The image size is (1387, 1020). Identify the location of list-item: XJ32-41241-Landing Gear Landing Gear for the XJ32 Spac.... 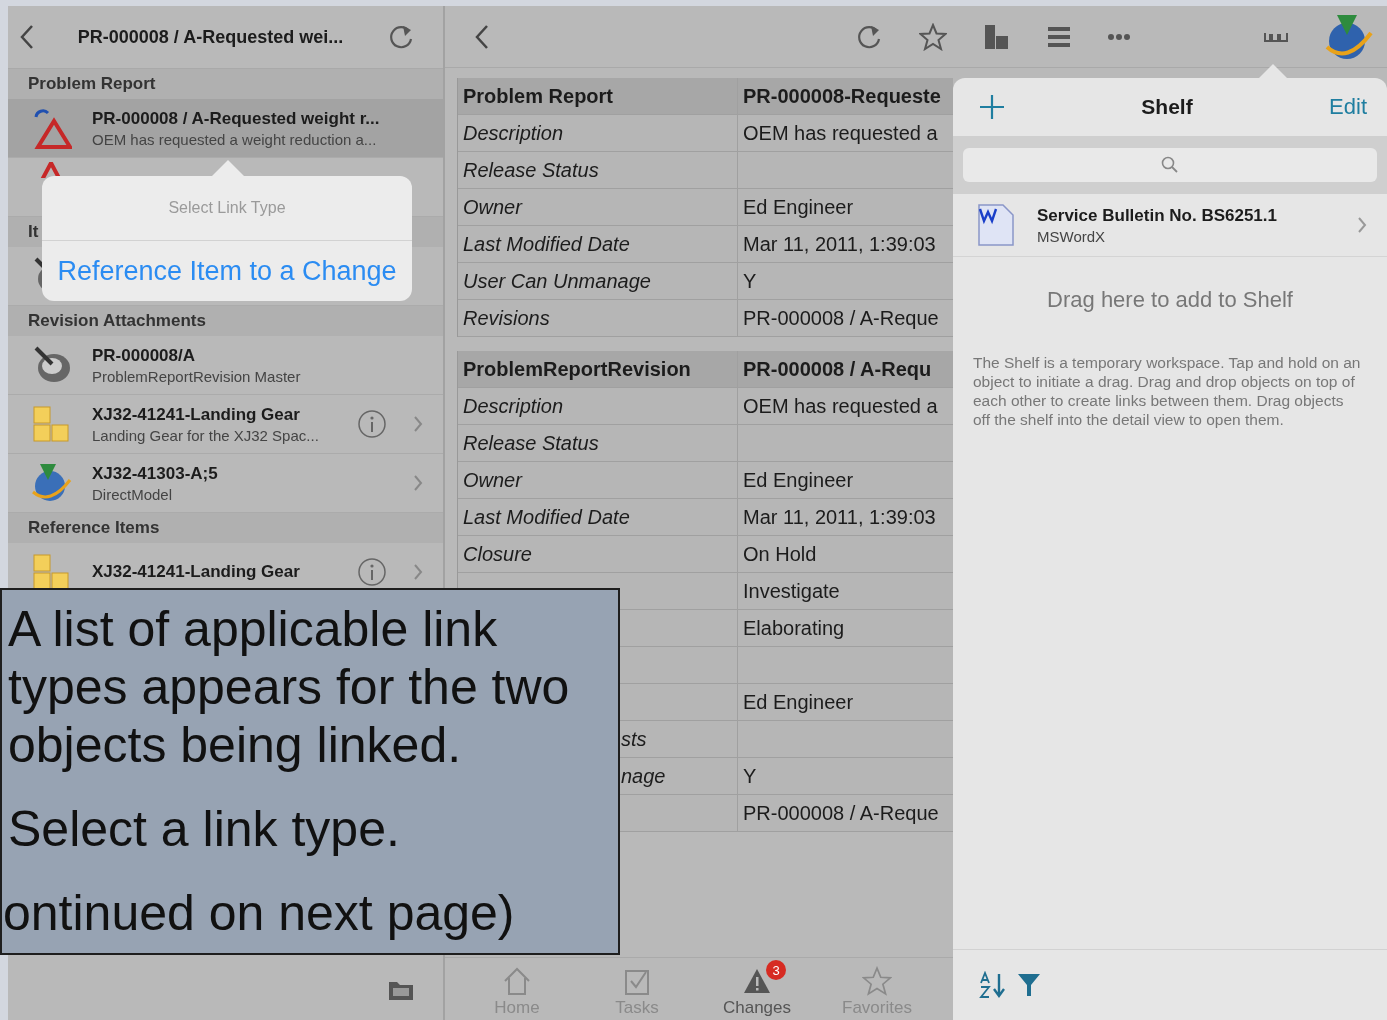
(225, 424).